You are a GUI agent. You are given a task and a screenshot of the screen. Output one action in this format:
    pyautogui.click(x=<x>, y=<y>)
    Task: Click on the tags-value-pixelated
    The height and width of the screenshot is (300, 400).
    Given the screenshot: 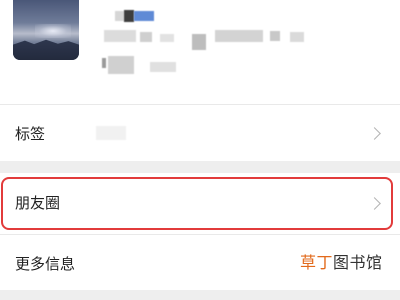 What is the action you would take?
    pyautogui.click(x=111, y=133)
    